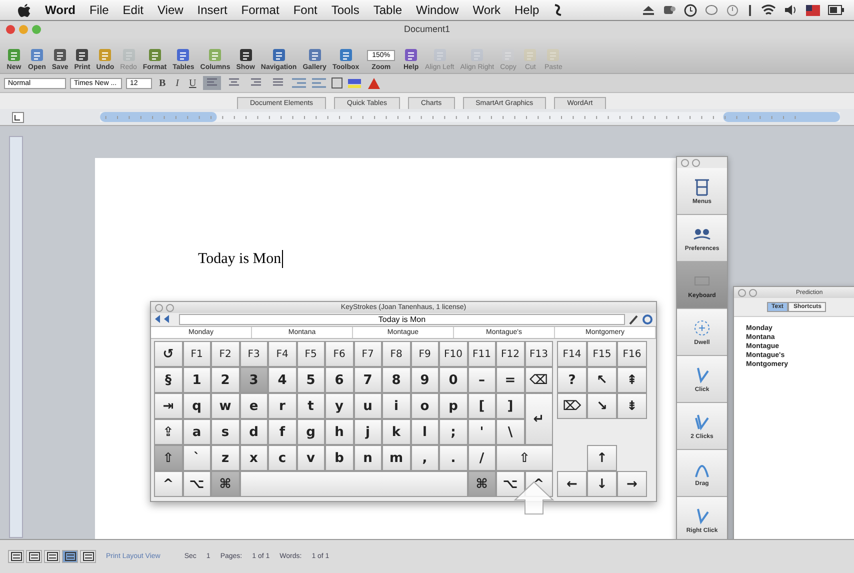 The height and width of the screenshot is (573, 854). Describe the element at coordinates (482, 380) in the screenshot. I see `key: –` at that location.